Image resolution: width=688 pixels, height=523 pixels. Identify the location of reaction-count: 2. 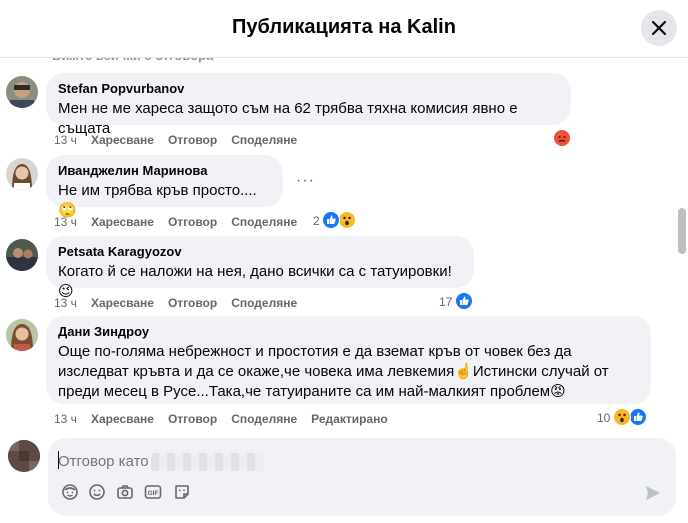
(316, 221).